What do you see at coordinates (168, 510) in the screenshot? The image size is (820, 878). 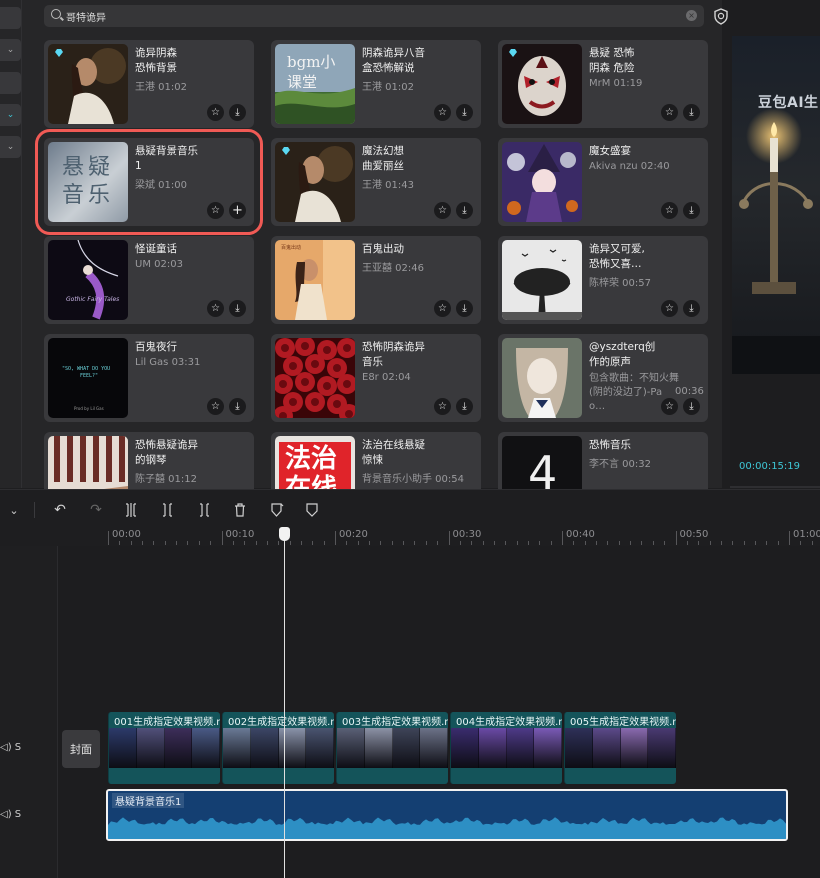 I see `trim-left-icon` at bounding box center [168, 510].